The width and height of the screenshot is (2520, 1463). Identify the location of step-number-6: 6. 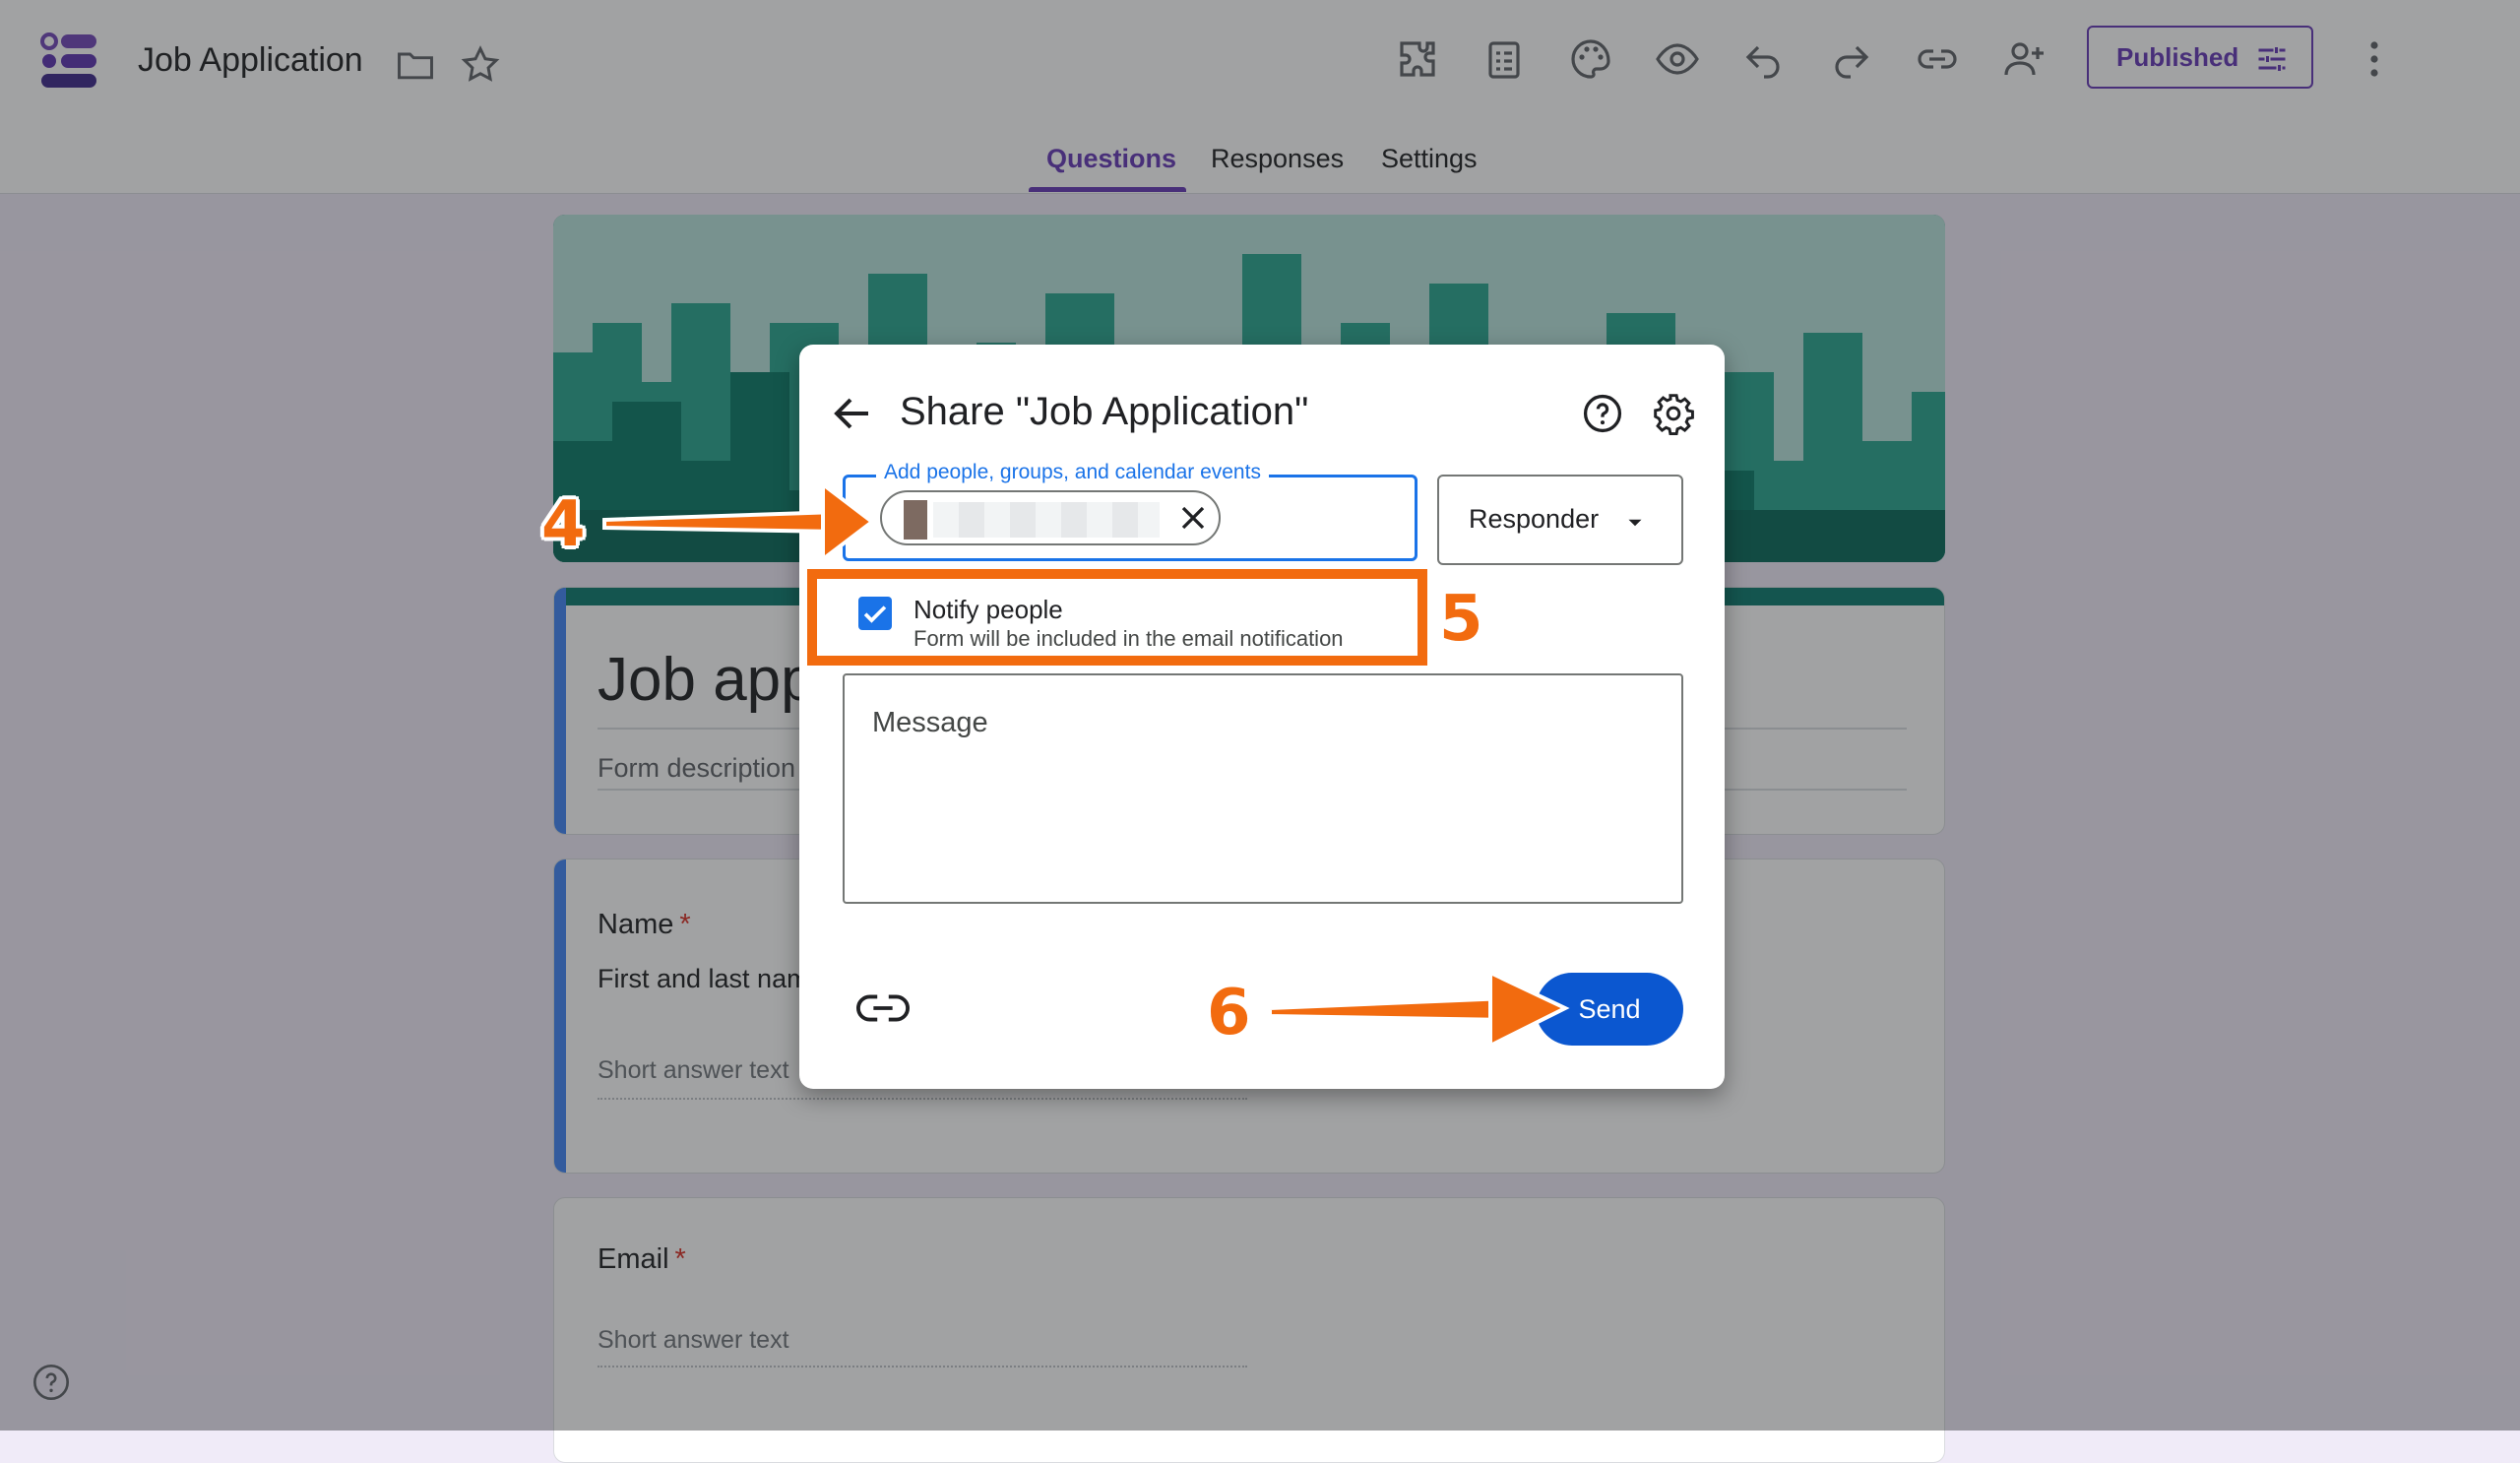
(1229, 1014).